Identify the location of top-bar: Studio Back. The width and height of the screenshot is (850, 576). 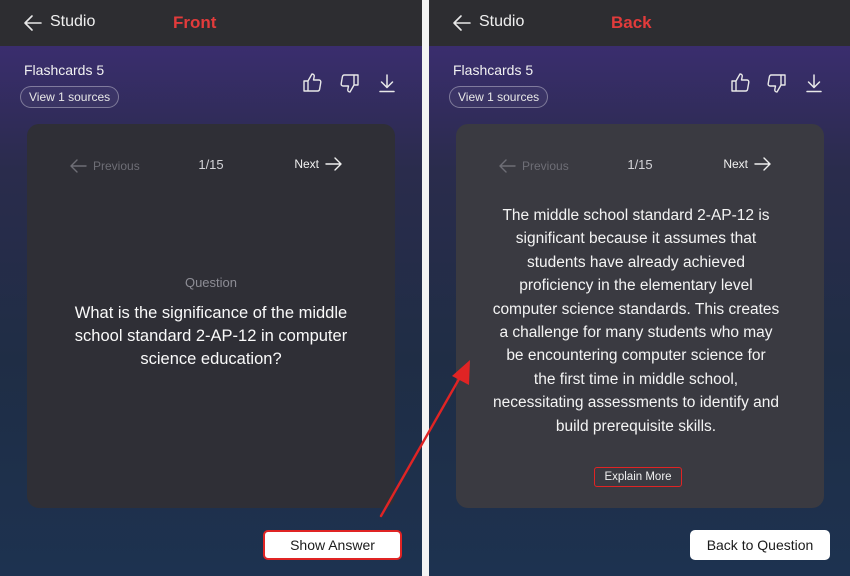
(639, 23).